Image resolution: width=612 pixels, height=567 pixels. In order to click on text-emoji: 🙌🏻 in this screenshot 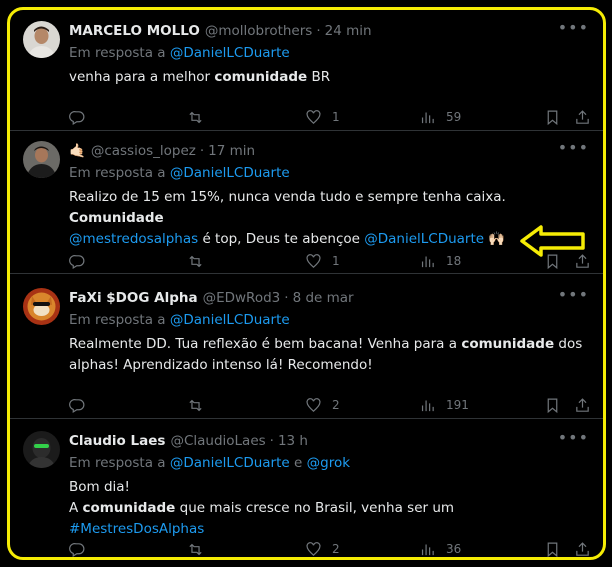, I will do `click(495, 239)`.